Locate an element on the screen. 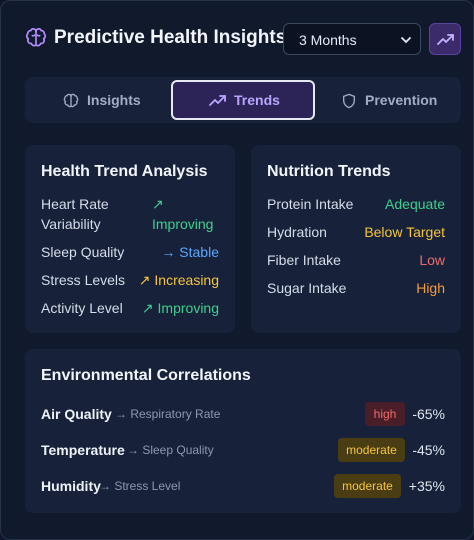  factor-target: → Respiratory Rate is located at coordinates (168, 414).